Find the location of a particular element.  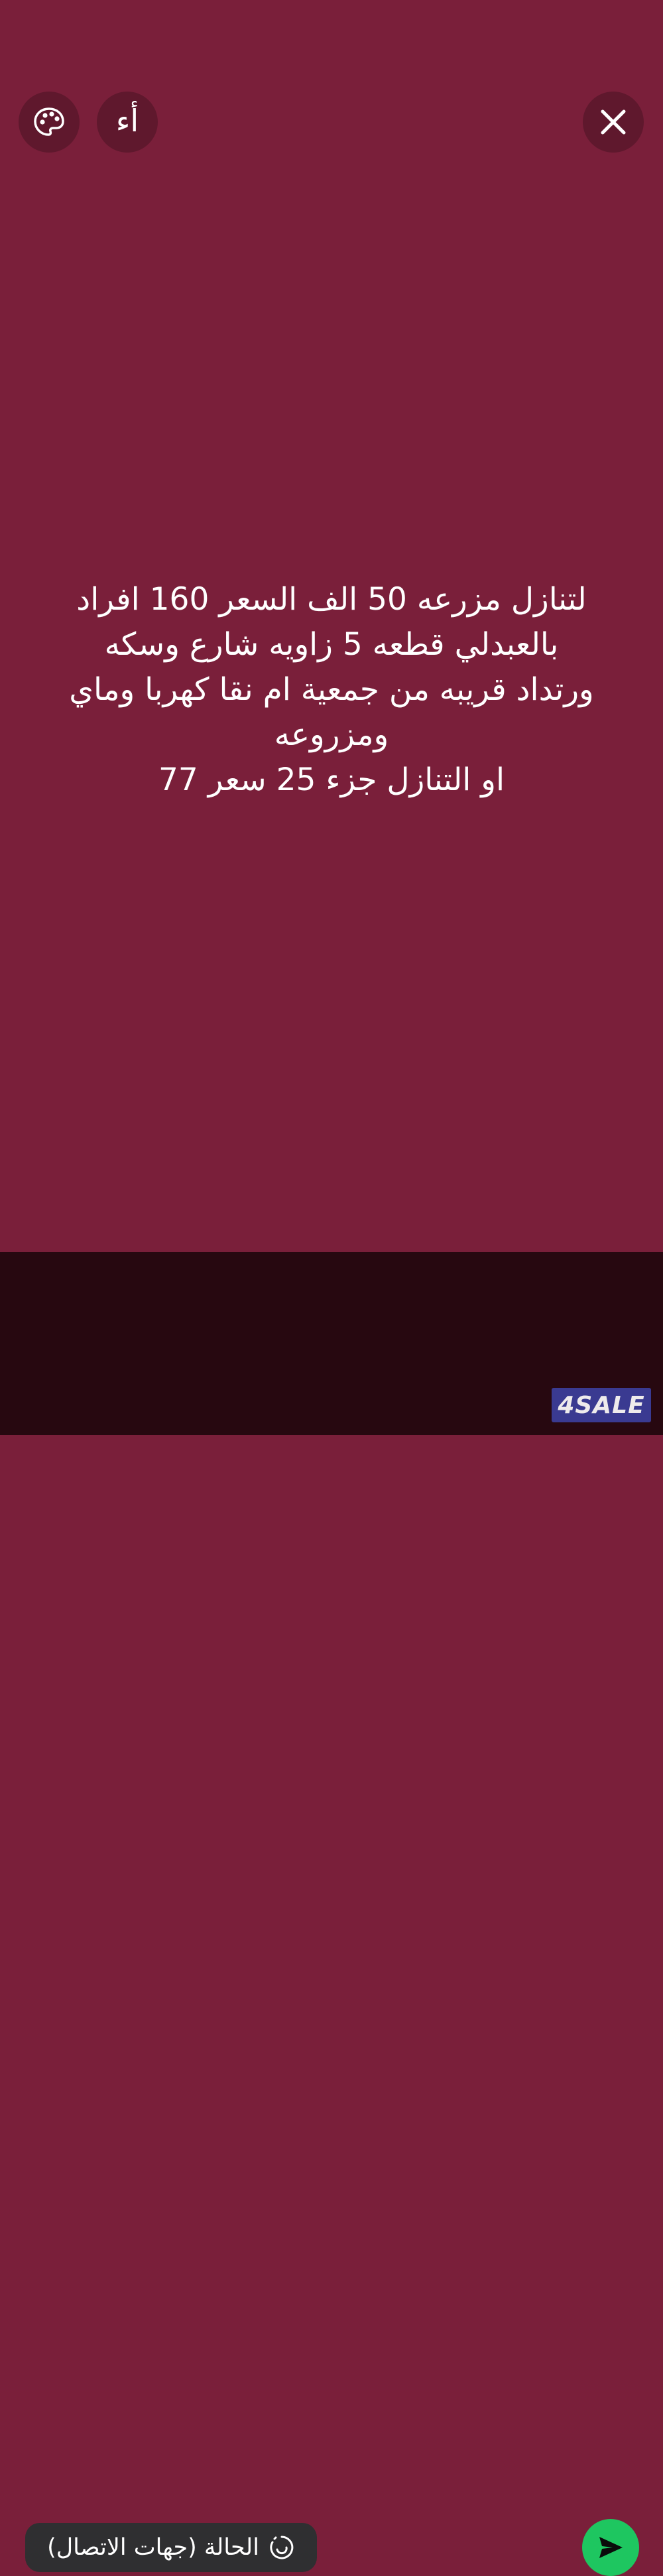

send-icon is located at coordinates (611, 2547).